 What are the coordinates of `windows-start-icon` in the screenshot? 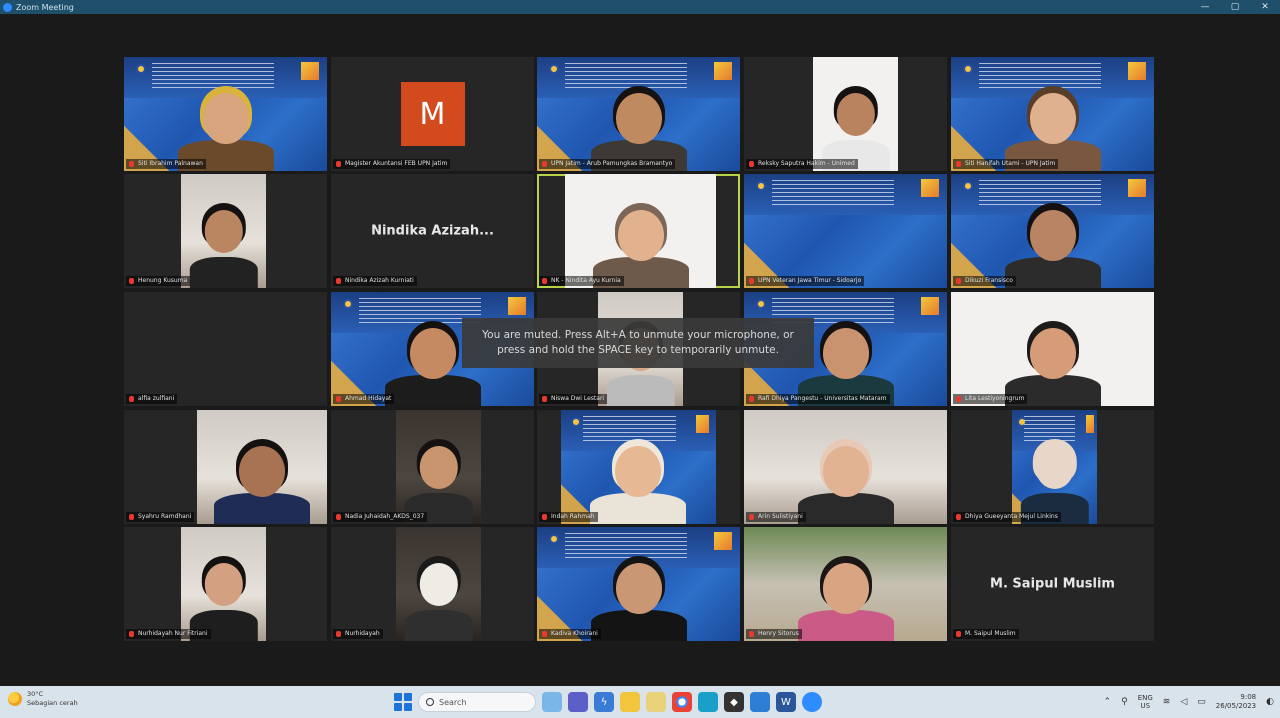 It's located at (403, 702).